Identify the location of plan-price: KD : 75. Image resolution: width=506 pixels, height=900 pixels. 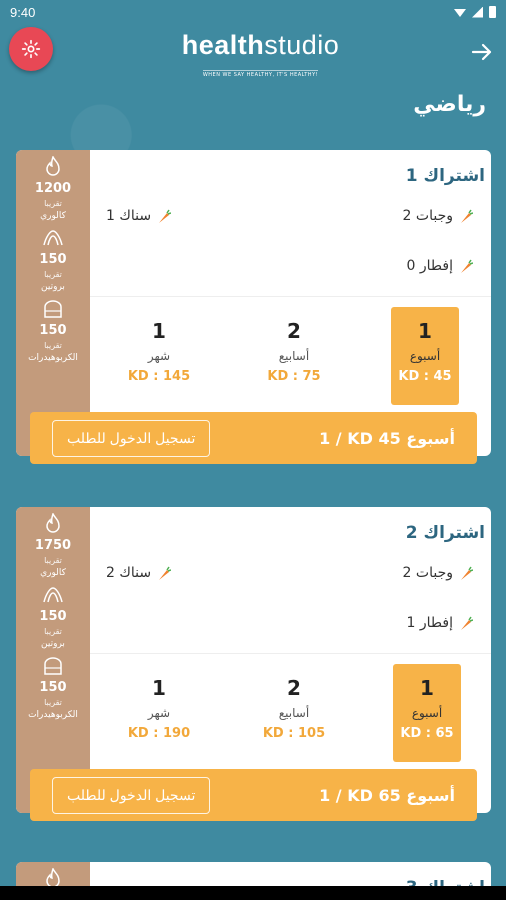
(294, 376).